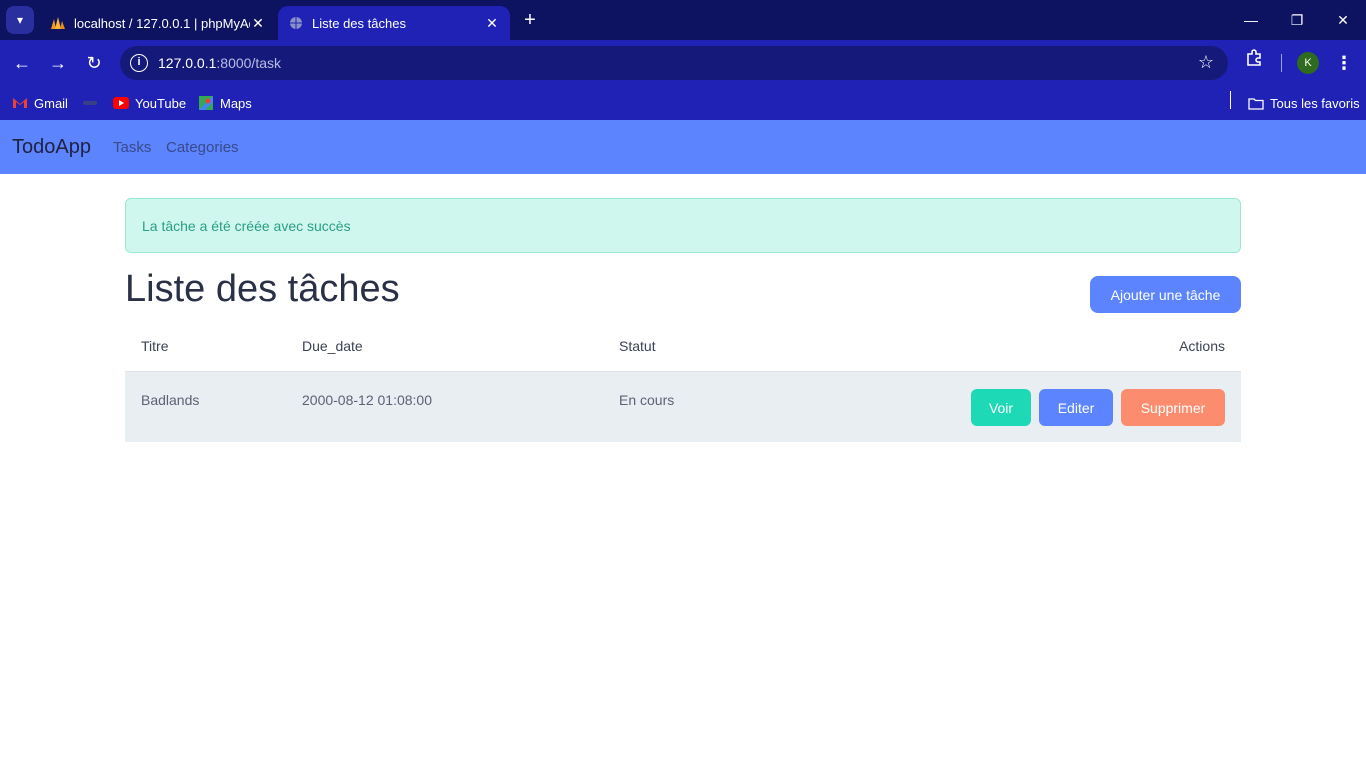 This screenshot has height=768, width=1366. What do you see at coordinates (248, 63) in the screenshot?
I see `url-path: :8000/task` at bounding box center [248, 63].